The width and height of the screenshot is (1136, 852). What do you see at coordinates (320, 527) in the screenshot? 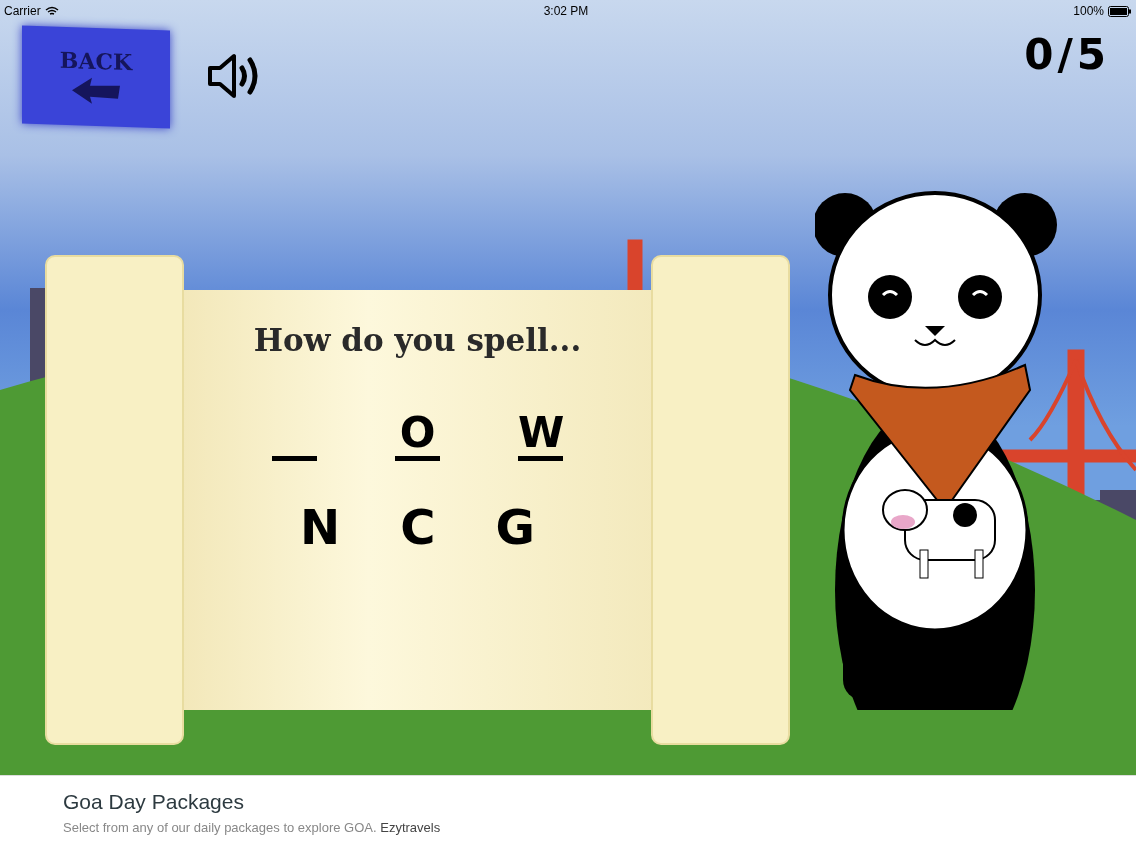
I see `letter-tile: N` at bounding box center [320, 527].